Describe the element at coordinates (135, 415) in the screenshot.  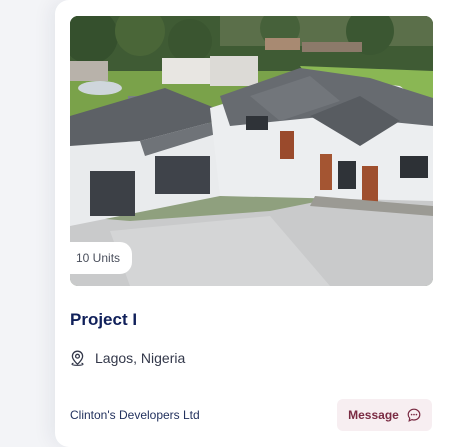
I see `developer-name: Clinton's Developers Ltd` at that location.